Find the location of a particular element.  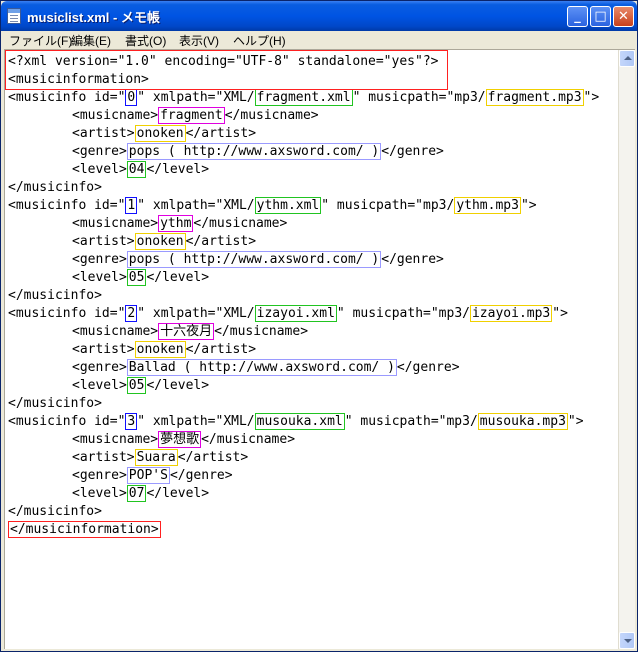

header-highlight-box is located at coordinates (226, 70).